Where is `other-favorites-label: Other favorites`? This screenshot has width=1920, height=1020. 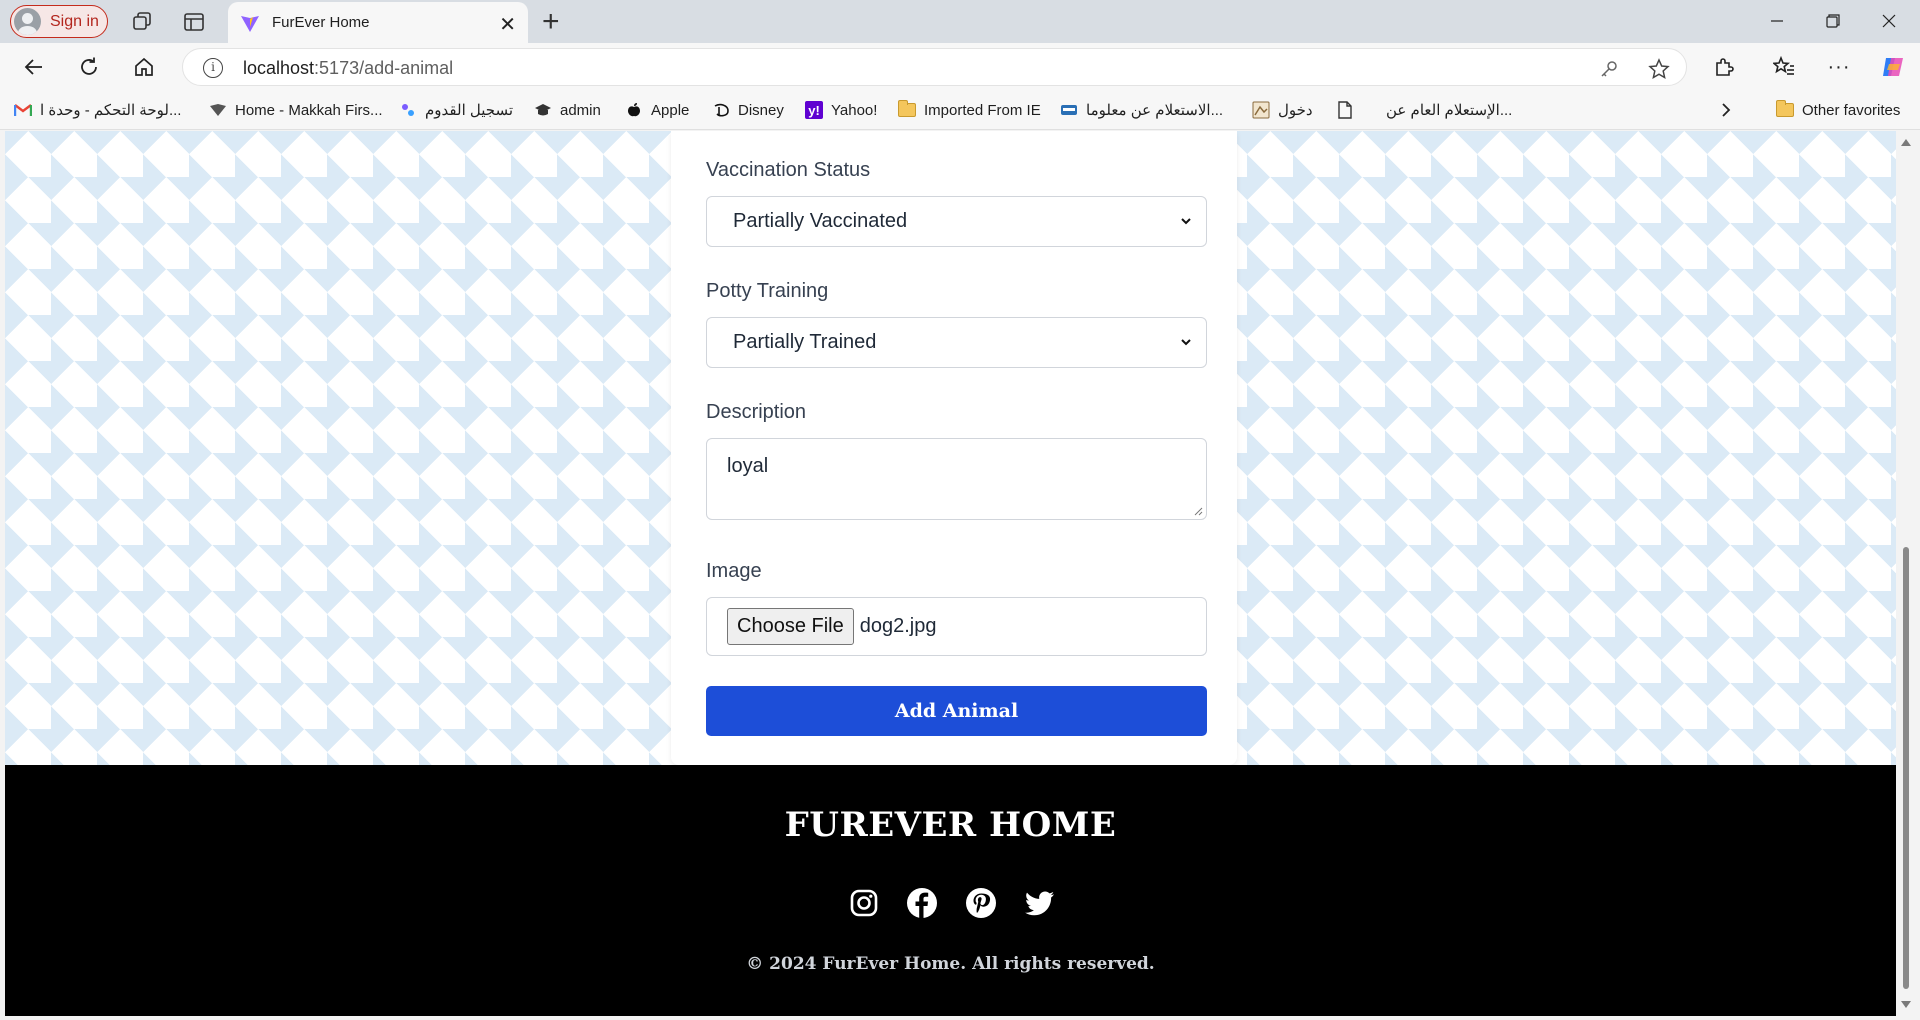
other-favorites-label: Other favorites is located at coordinates (1851, 110).